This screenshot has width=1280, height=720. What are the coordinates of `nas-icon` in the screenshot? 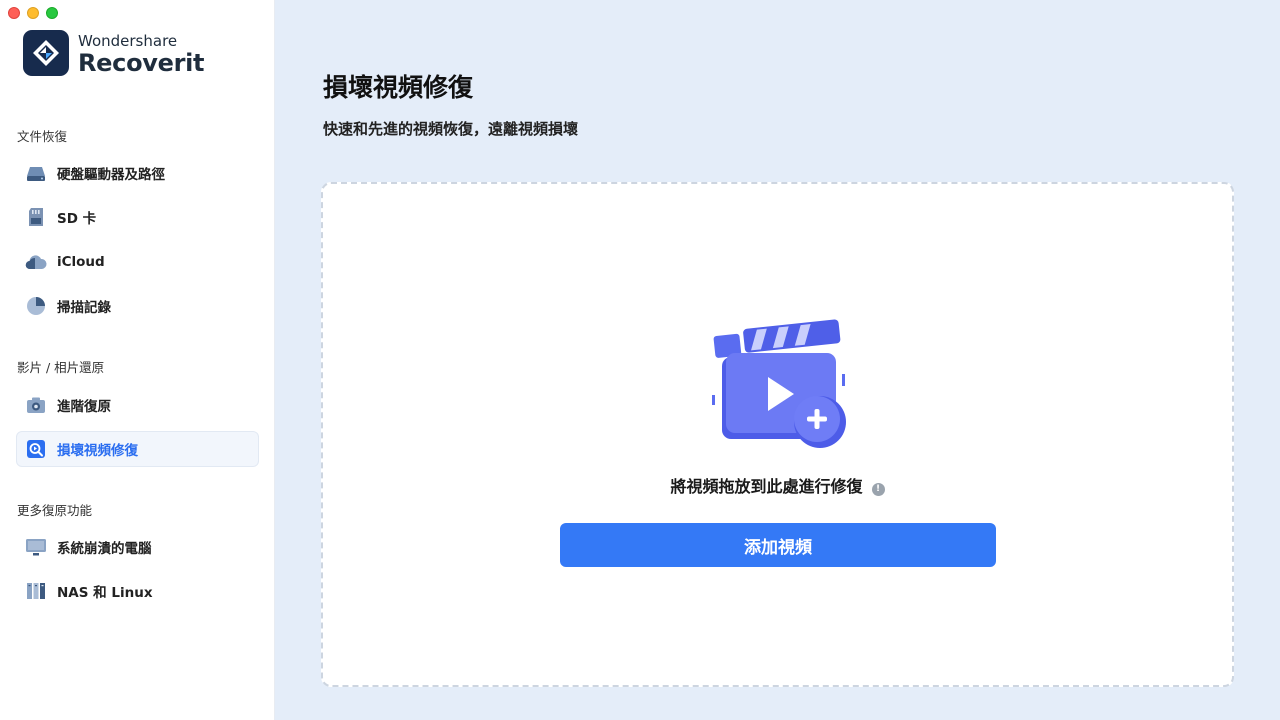 It's located at (36, 591).